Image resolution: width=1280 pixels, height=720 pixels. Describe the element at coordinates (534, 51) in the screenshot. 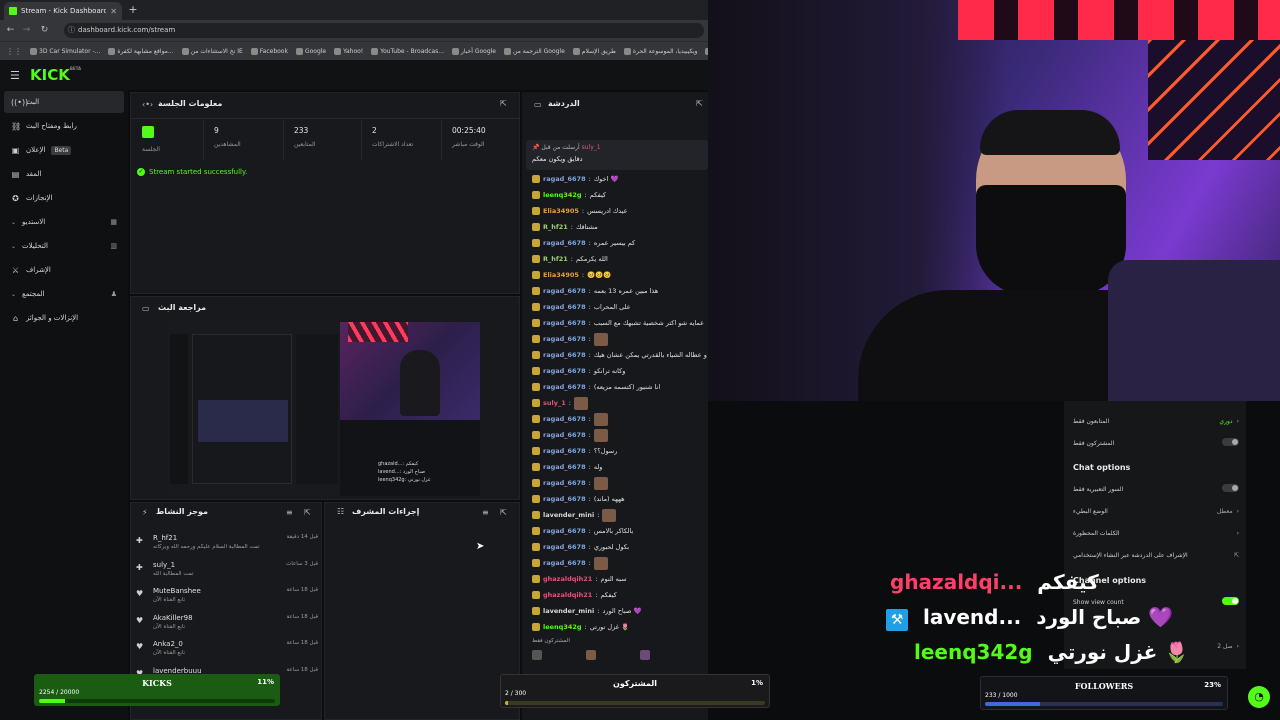

I see `bookmark-item: الترجمة من Google` at that location.